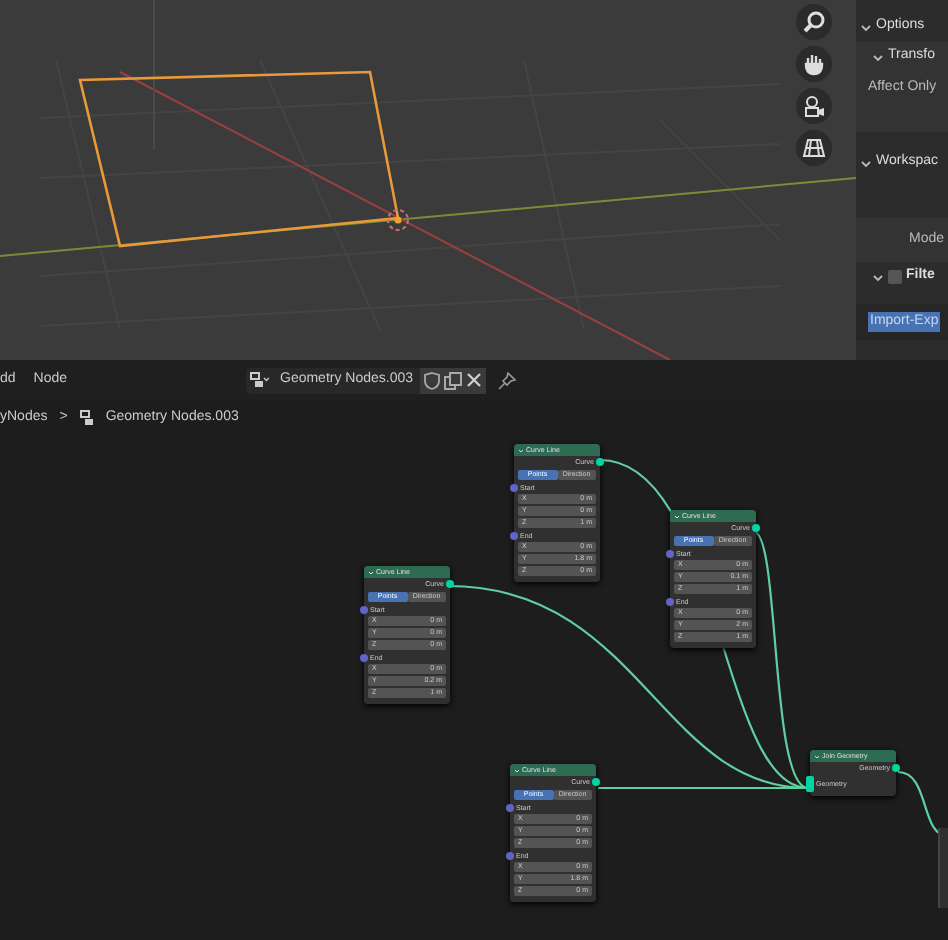 The image size is (948, 940). Describe the element at coordinates (895, 277) in the screenshot. I see `checkbox` at that location.